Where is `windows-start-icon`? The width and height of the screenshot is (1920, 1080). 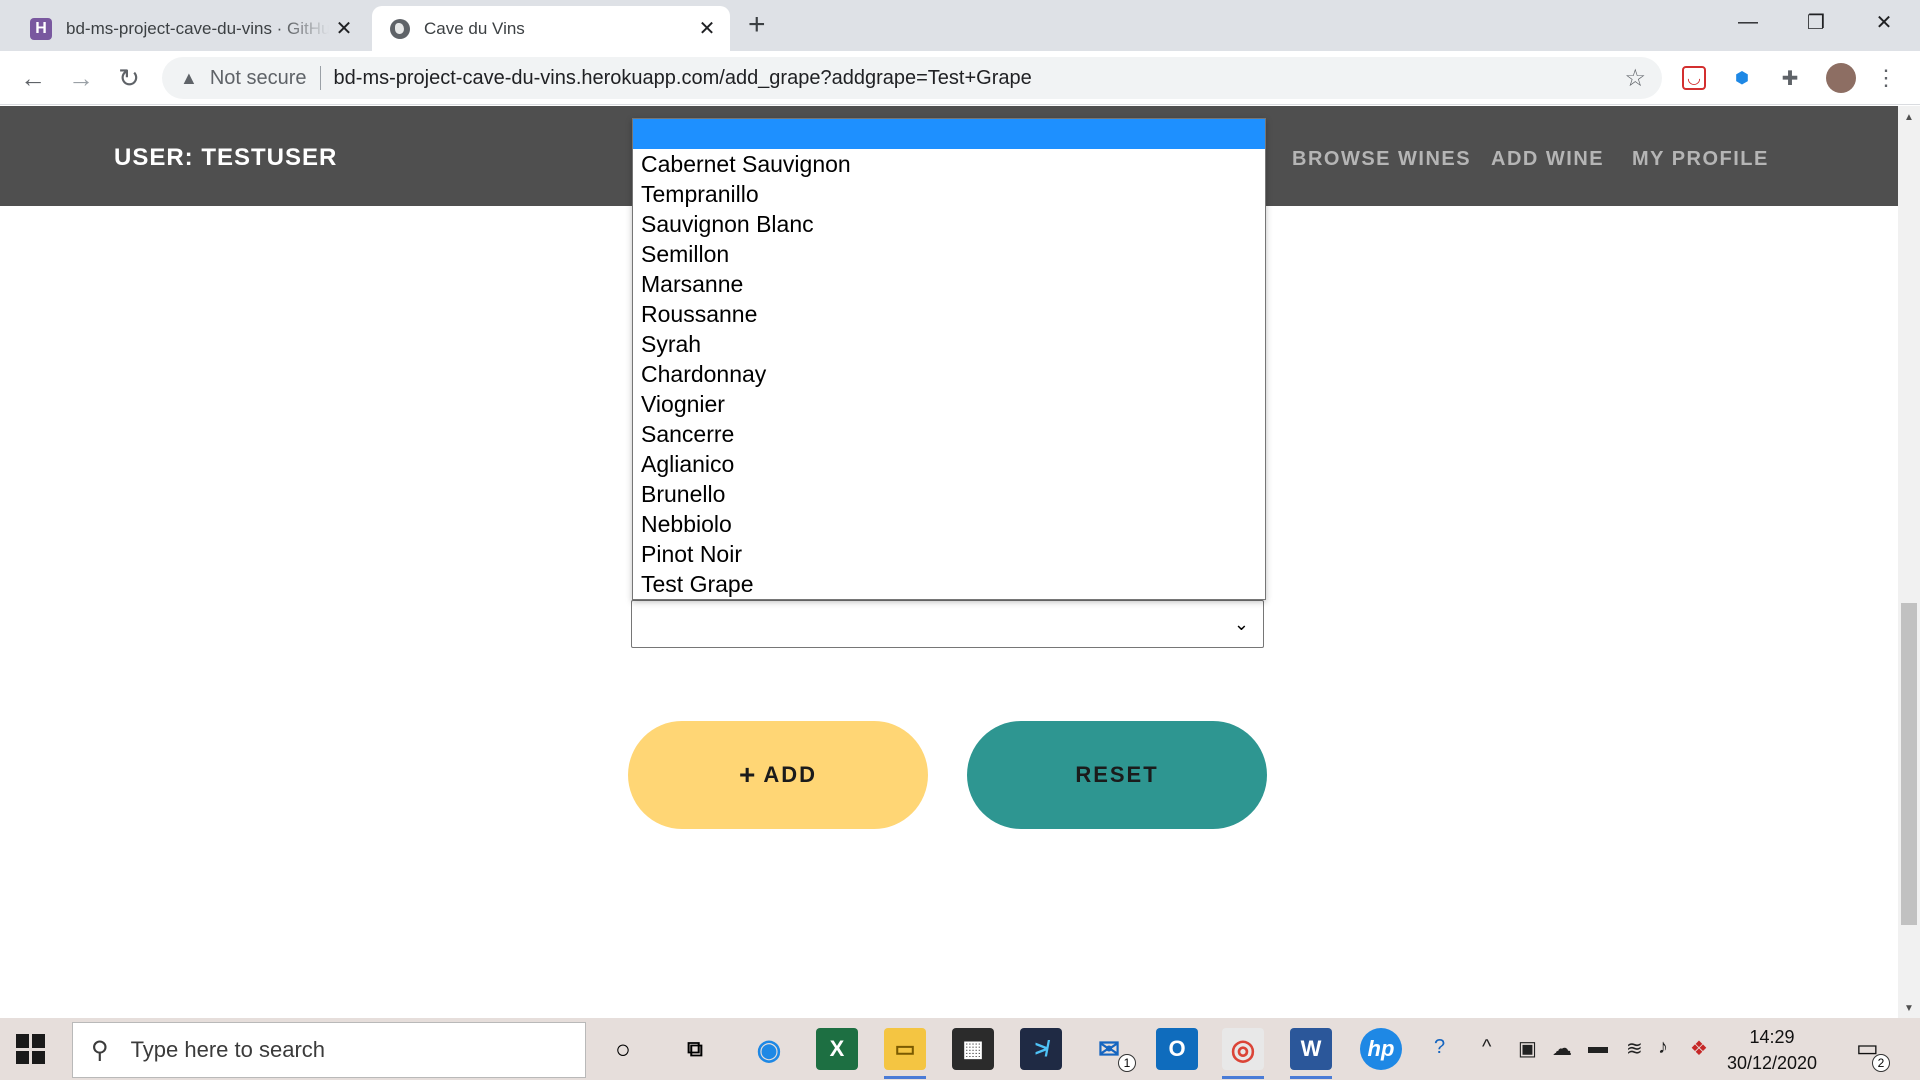 windows-start-icon is located at coordinates (31, 1049).